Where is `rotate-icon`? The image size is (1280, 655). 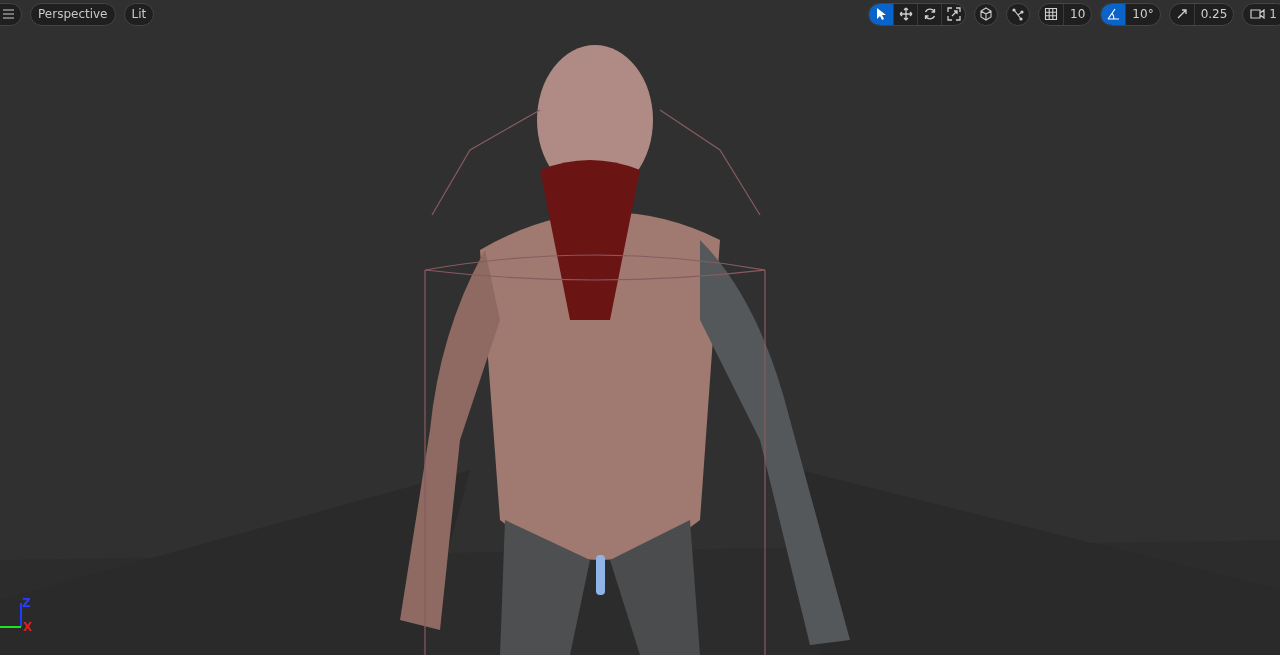 rotate-icon is located at coordinates (929, 14).